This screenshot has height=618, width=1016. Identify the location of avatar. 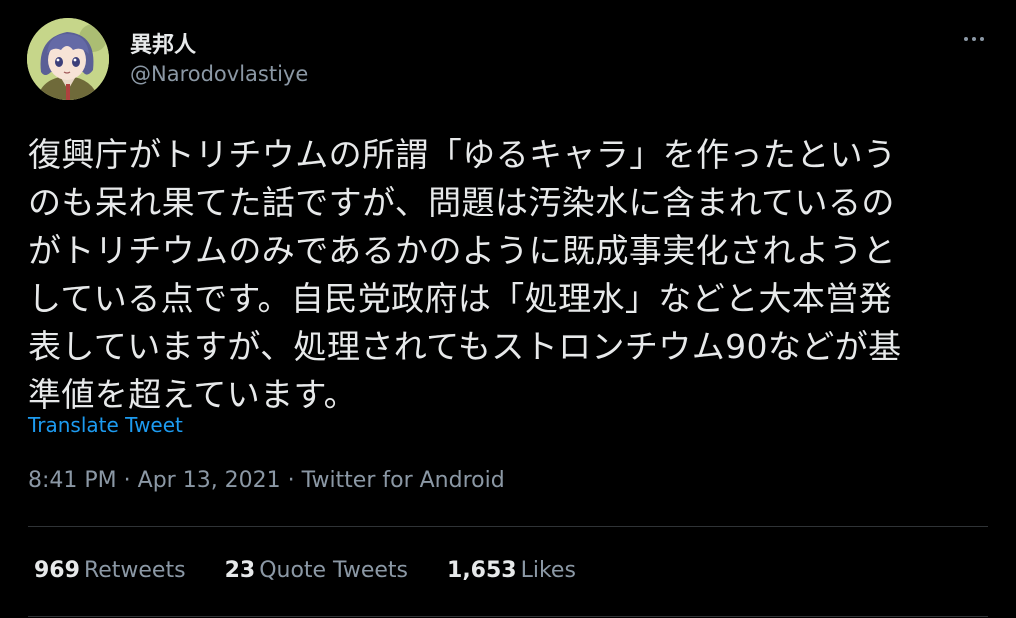
(68, 59).